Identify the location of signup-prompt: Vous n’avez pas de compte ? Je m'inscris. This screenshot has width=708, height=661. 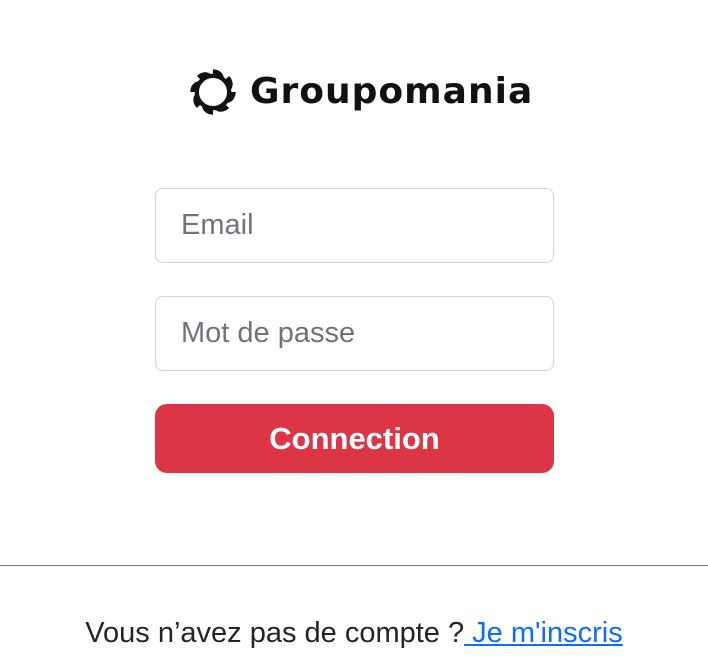
(354, 633).